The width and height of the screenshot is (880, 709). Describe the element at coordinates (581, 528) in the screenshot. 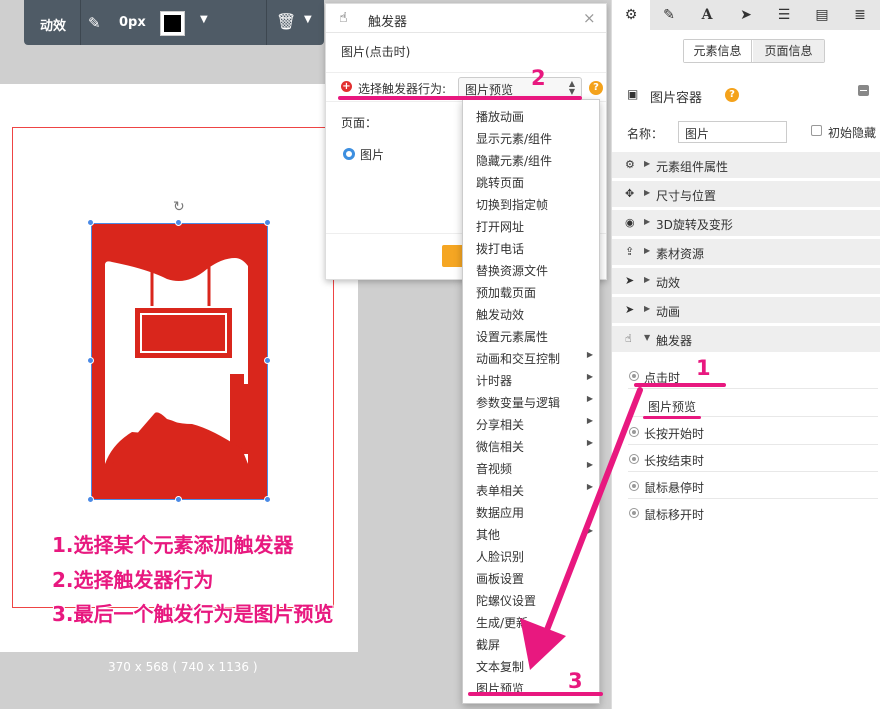

I see `annotation-arrow` at that location.